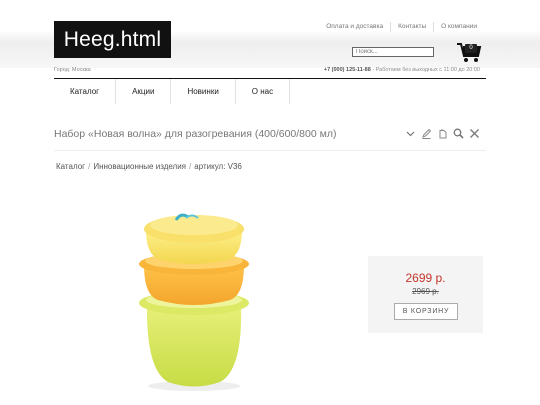 Image resolution: width=540 pixels, height=405 pixels. Describe the element at coordinates (410, 133) in the screenshot. I see `chevron-down-icon` at that location.